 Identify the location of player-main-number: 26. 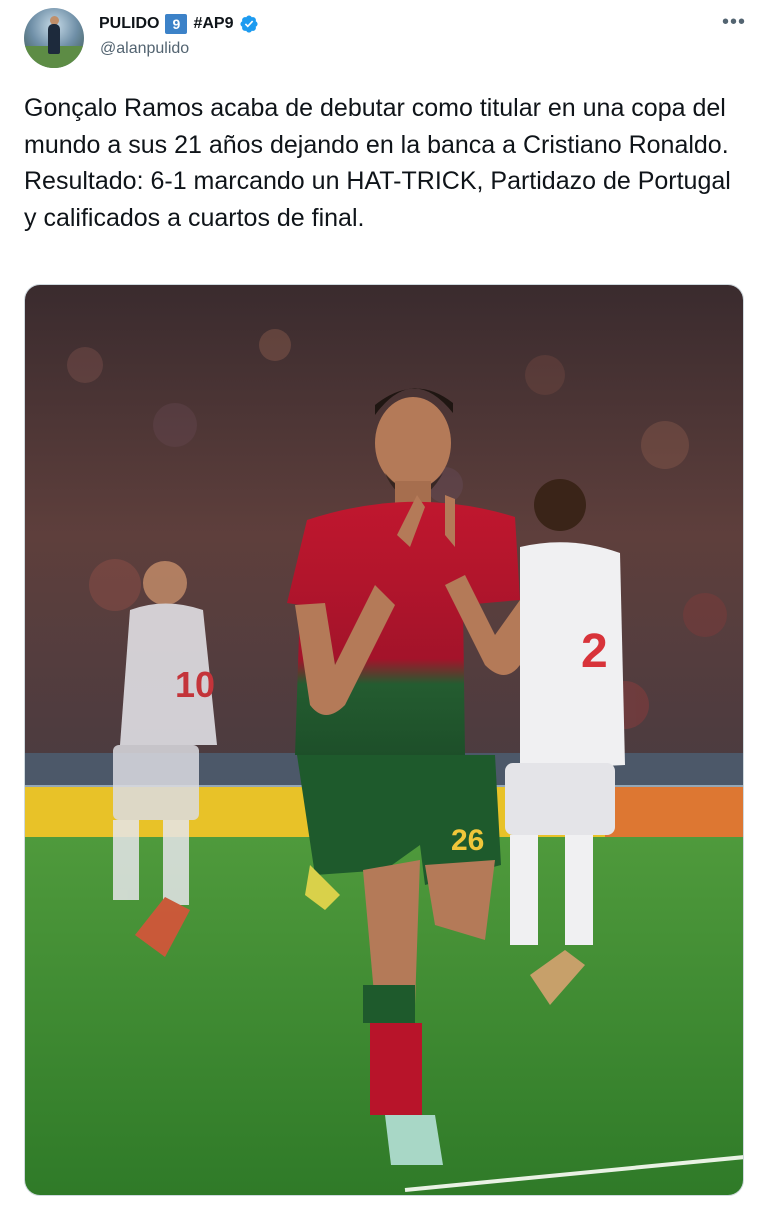
(467, 840).